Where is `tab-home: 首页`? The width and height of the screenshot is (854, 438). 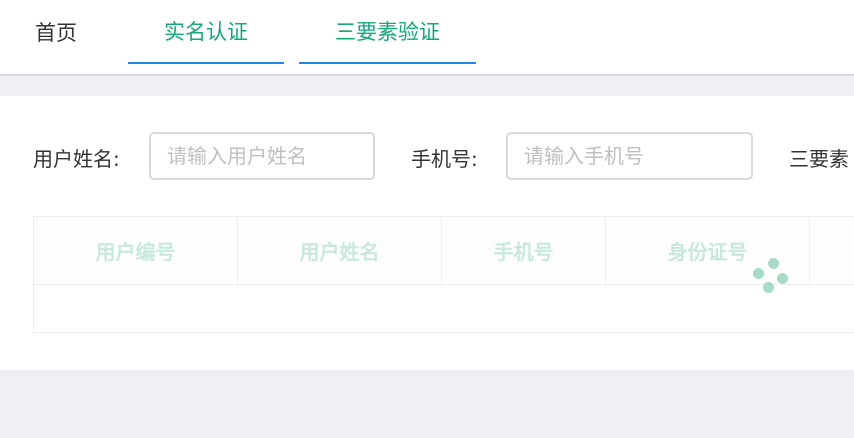
tab-home: 首页 is located at coordinates (56, 32).